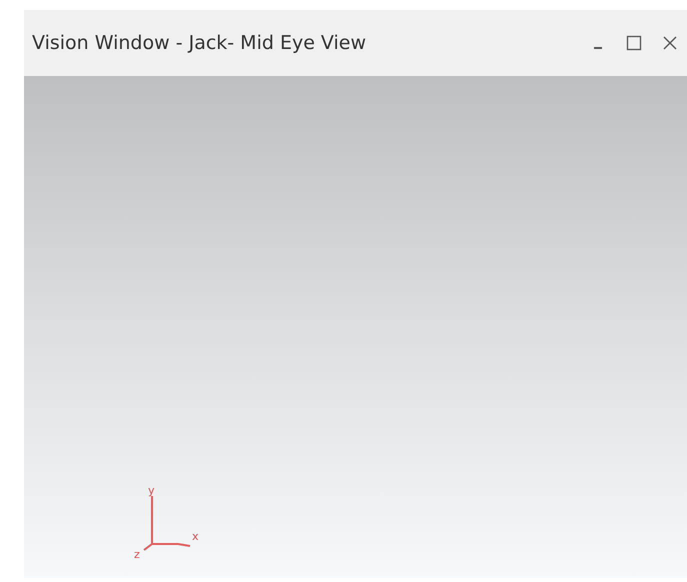 Image resolution: width=687 pixels, height=582 pixels. Describe the element at coordinates (670, 43) in the screenshot. I see `close-icon` at that location.